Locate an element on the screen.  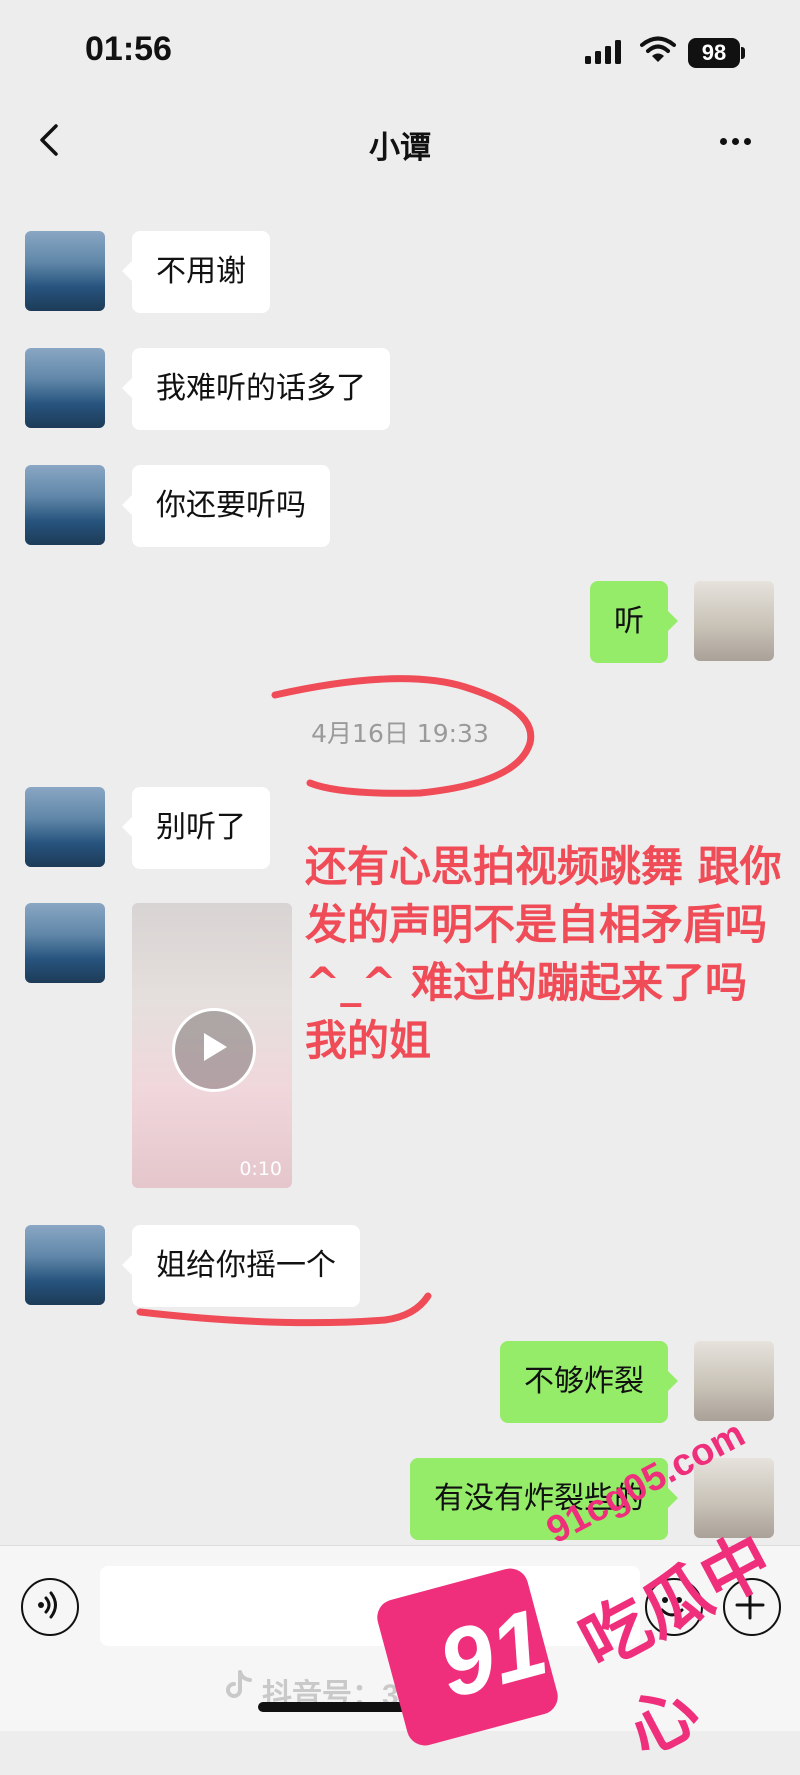
chat-header: 小谭 is located at coordinates (400, 140).